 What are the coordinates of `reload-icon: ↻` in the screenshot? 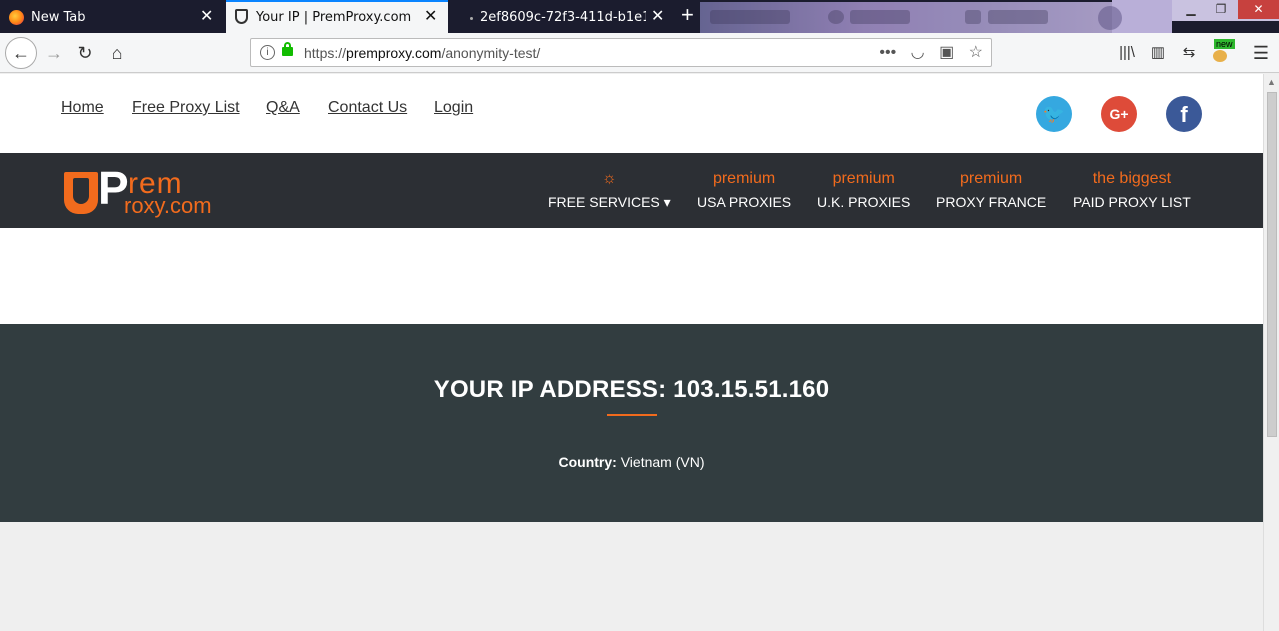 It's located at (85, 53).